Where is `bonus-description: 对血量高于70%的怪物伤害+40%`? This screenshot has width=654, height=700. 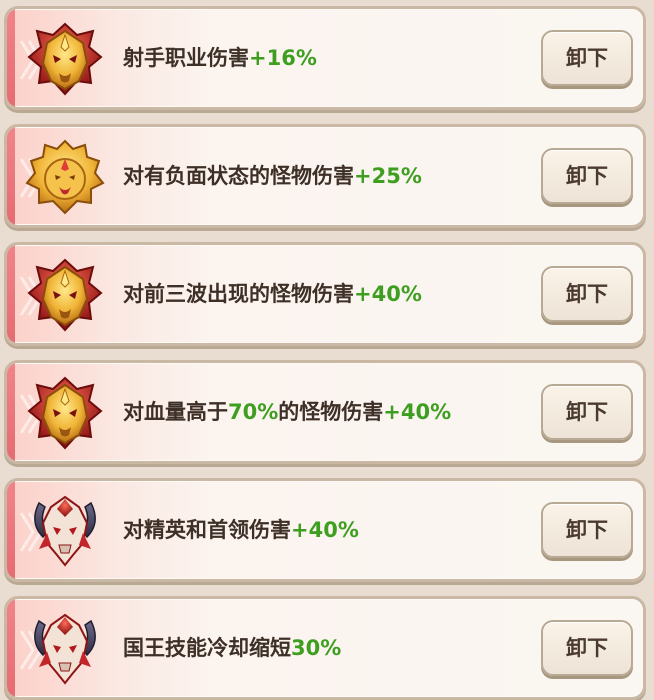 bonus-description: 对血量高于70%的怪物伤害+40% is located at coordinates (287, 412).